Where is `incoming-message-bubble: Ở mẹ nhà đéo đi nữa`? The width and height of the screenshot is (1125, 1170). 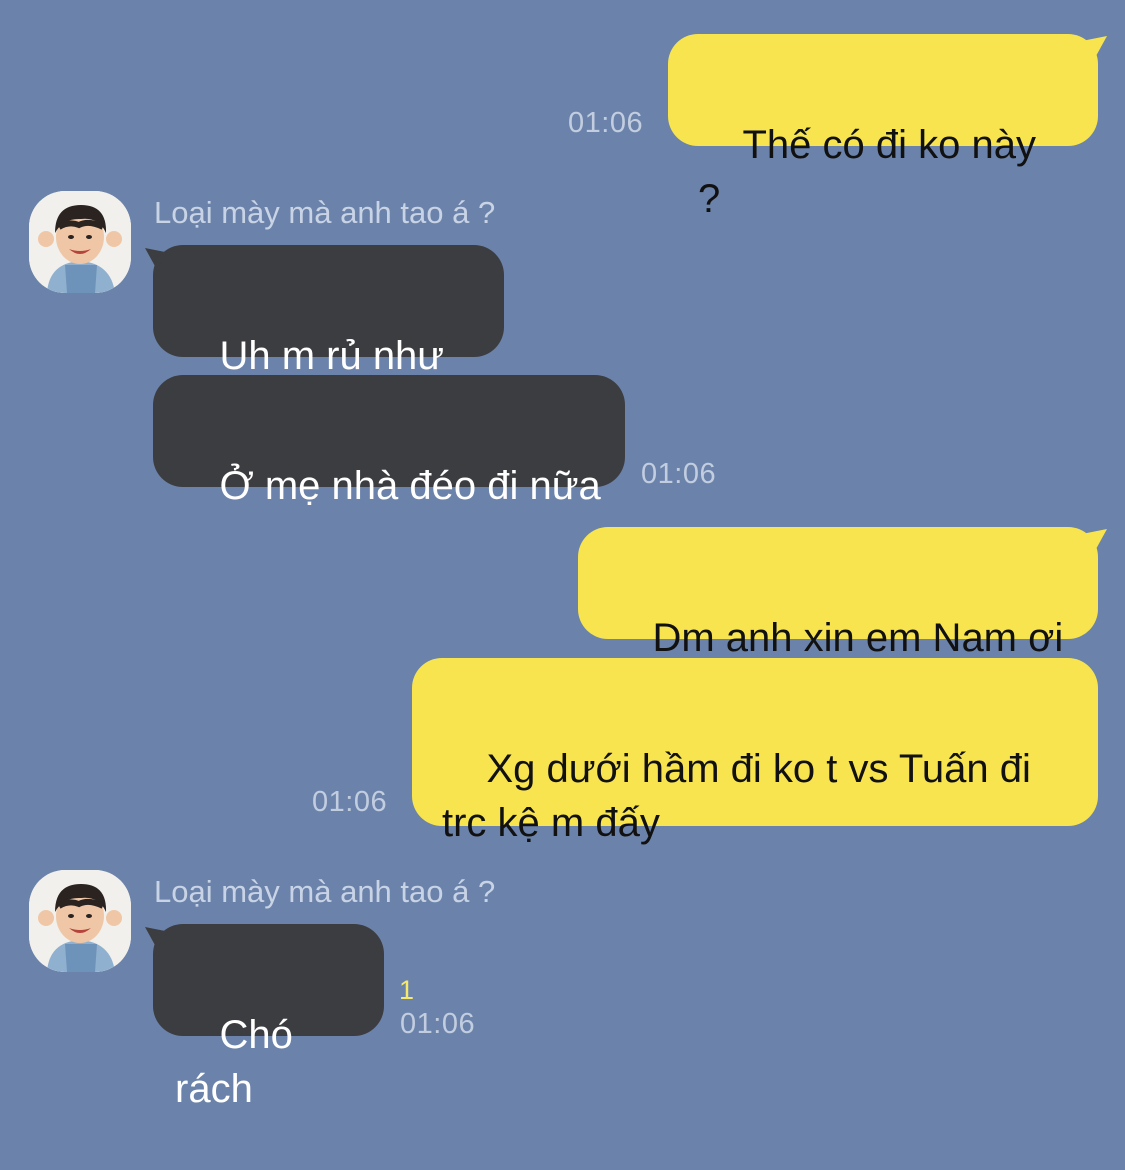
incoming-message-bubble: Ở mẹ nhà đéo đi nữa is located at coordinates (389, 441).